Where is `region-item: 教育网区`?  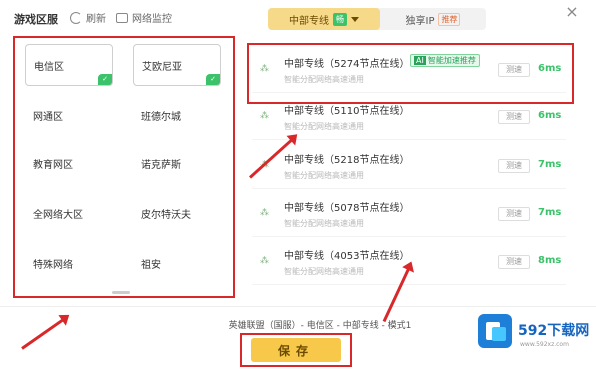
region-item: 教育网区 is located at coordinates (69, 163).